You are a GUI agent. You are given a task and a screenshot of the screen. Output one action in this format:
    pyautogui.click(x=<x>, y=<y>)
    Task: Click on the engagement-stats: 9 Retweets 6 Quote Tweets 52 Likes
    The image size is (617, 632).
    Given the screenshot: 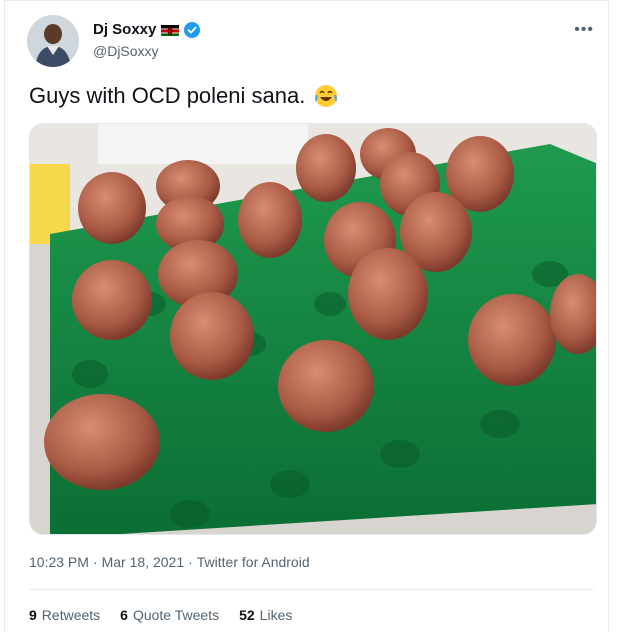 What is the action you would take?
    pyautogui.click(x=160, y=615)
    